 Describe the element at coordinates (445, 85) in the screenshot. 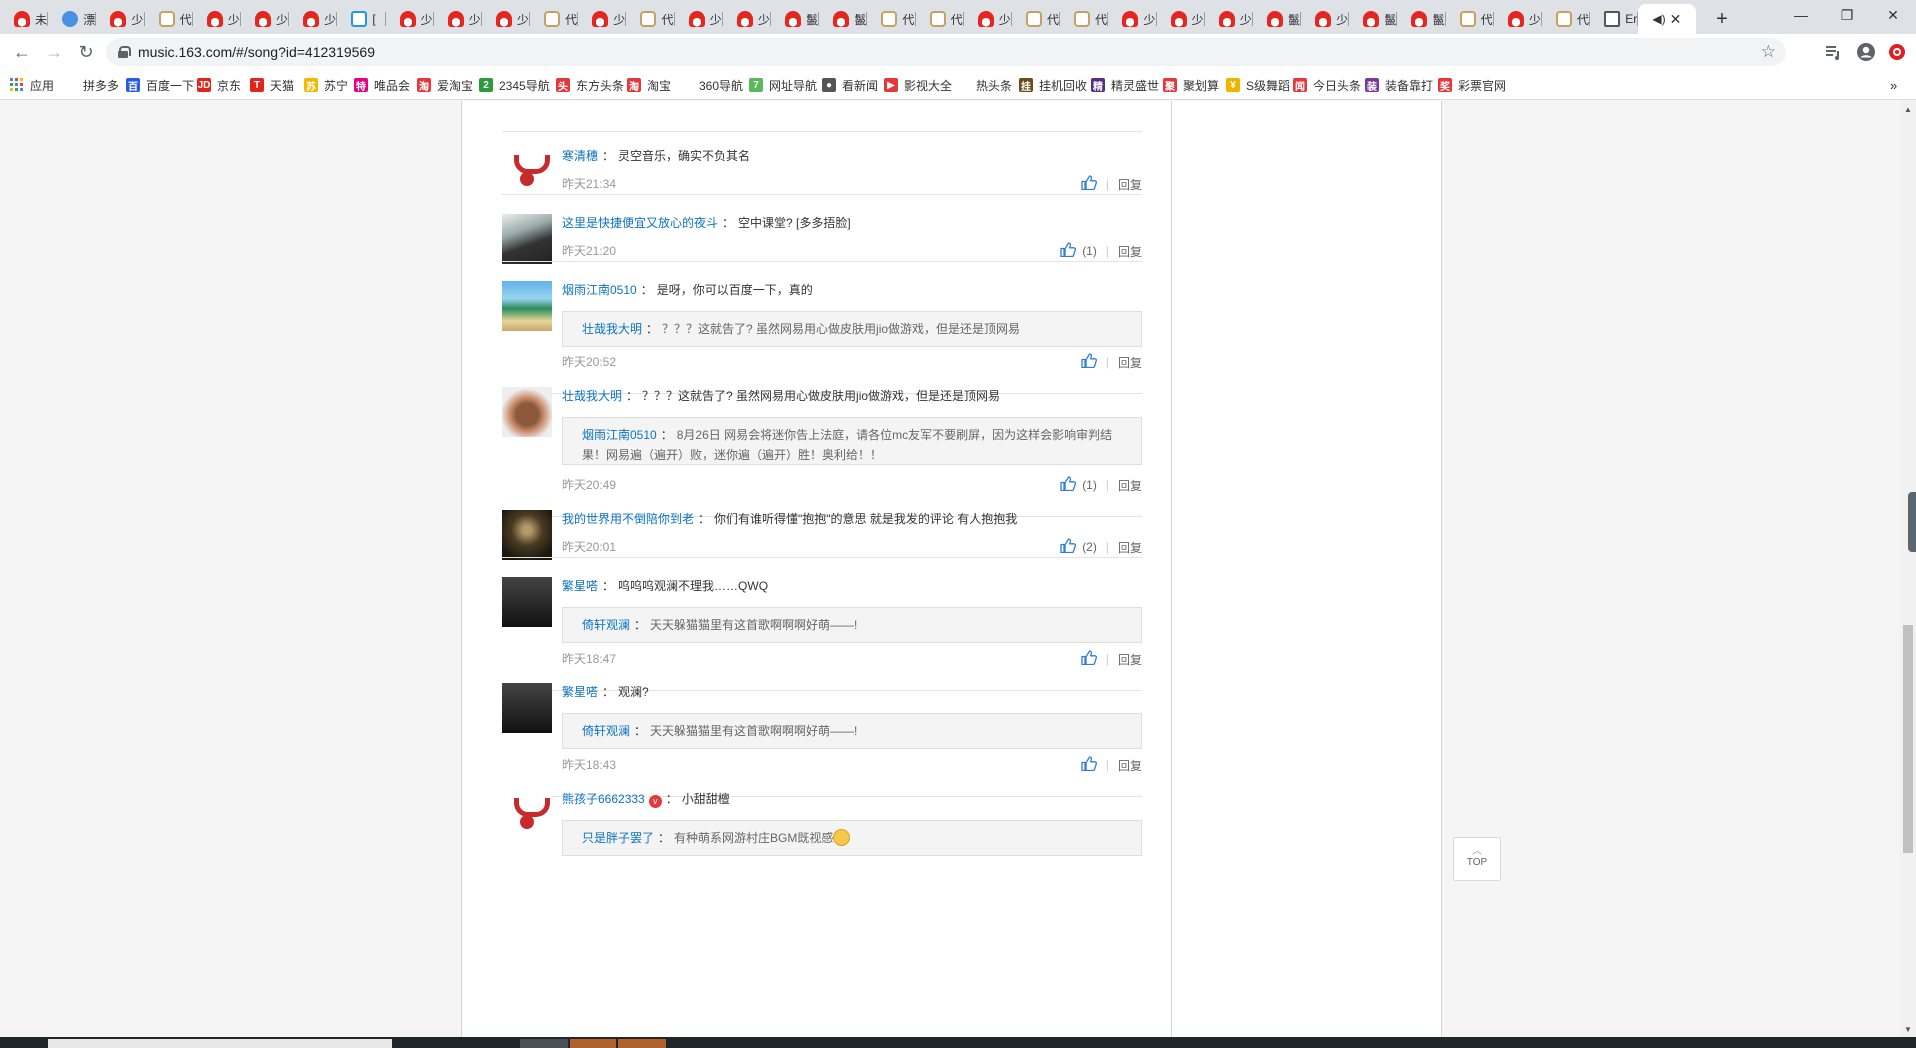

I see `bookmark-item: 淘爱淘宝` at that location.